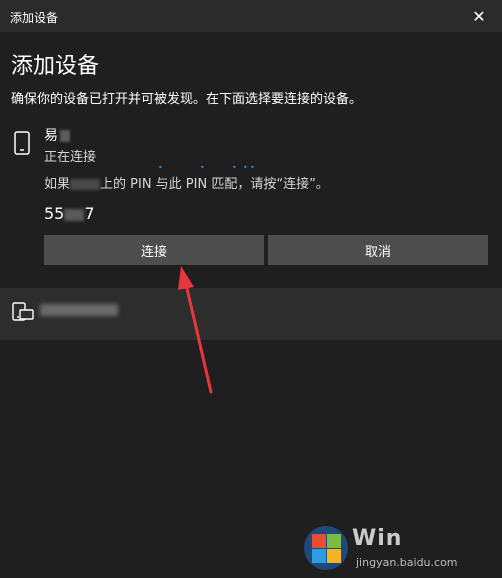  Describe the element at coordinates (54, 213) in the screenshot. I see `pin-code-start: 55` at that location.